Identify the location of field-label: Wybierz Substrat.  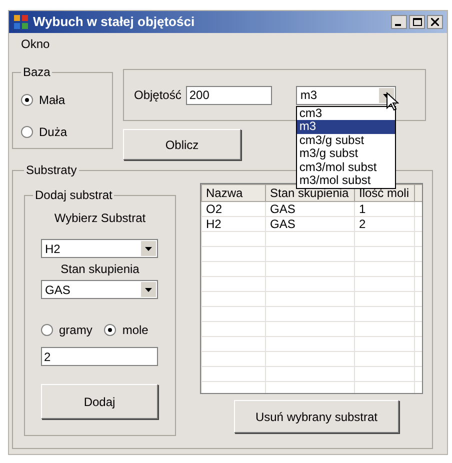
(100, 218).